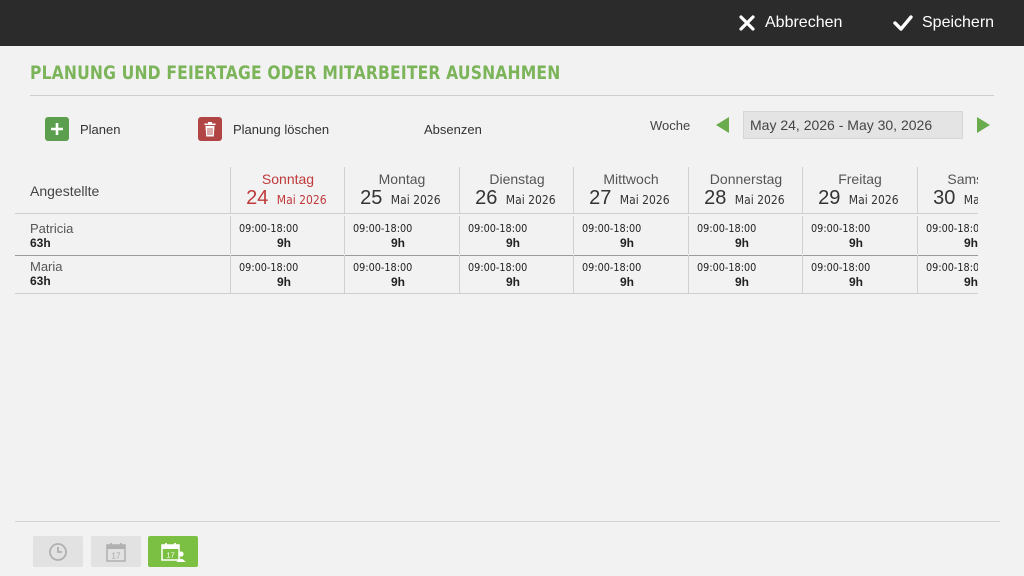 This screenshot has width=1024, height=576. I want to click on row-divider, so click(496, 293).